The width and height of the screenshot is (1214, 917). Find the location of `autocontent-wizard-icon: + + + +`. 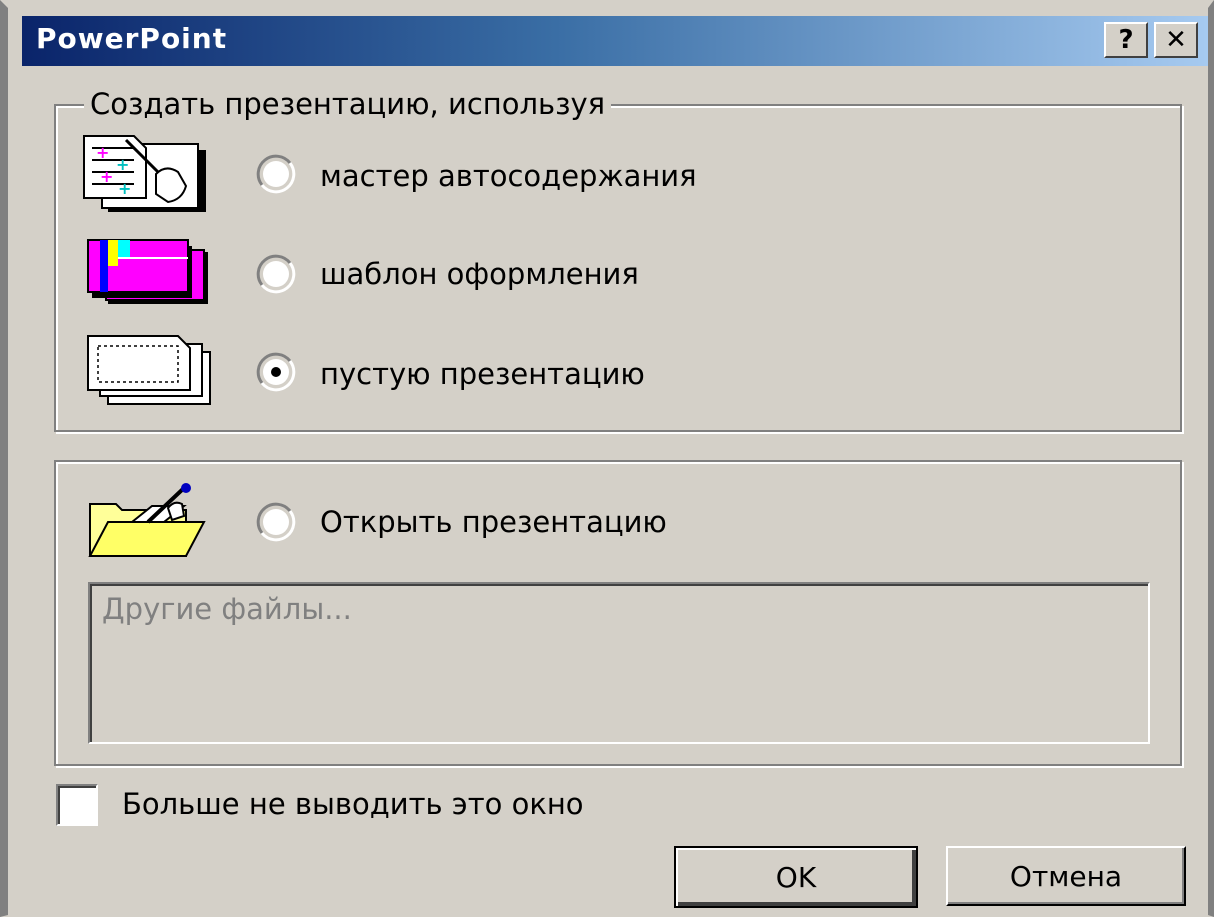

autocontent-wizard-icon: + + + + is located at coordinates (144, 173).